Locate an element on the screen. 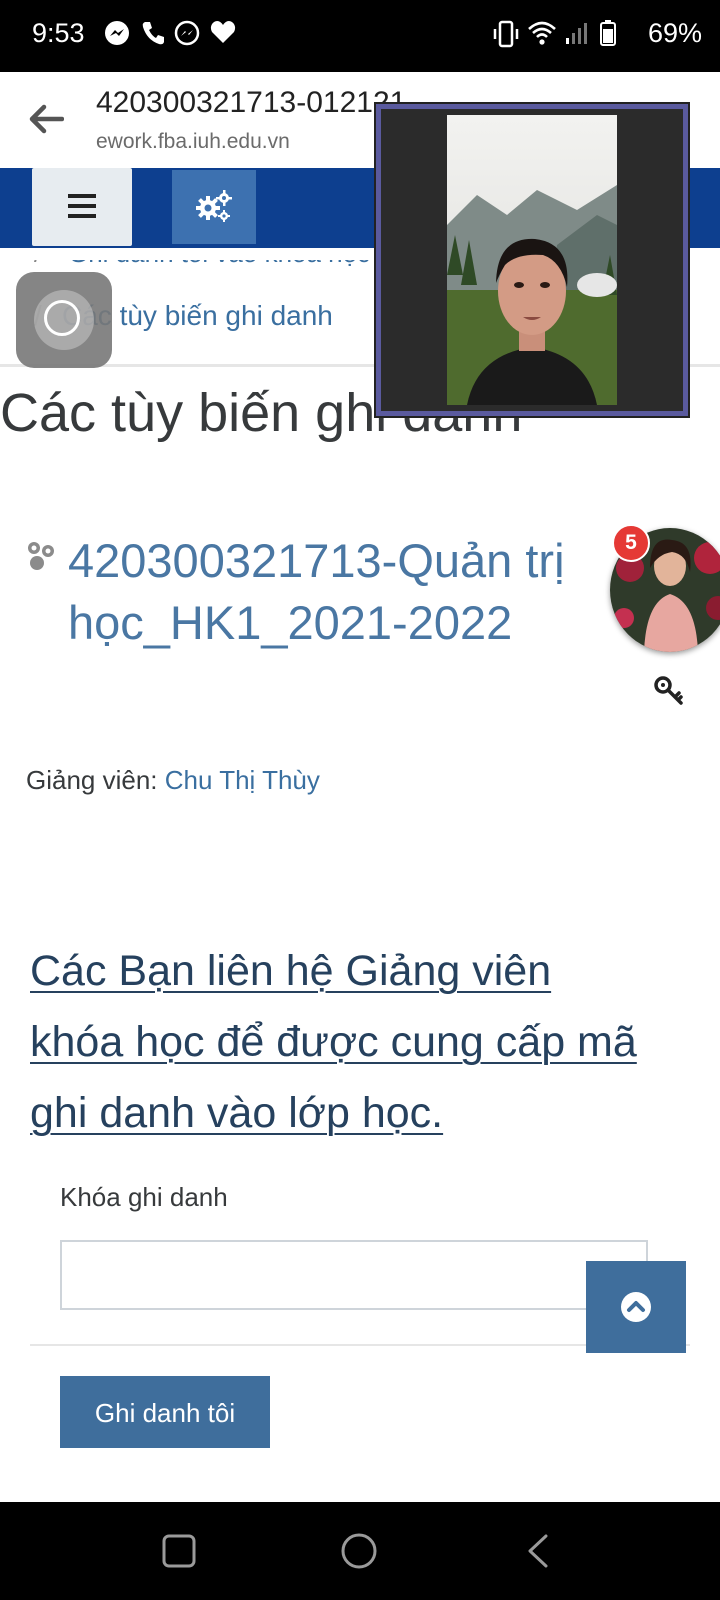 The width and height of the screenshot is (720, 1600). settings-button is located at coordinates (214, 207).